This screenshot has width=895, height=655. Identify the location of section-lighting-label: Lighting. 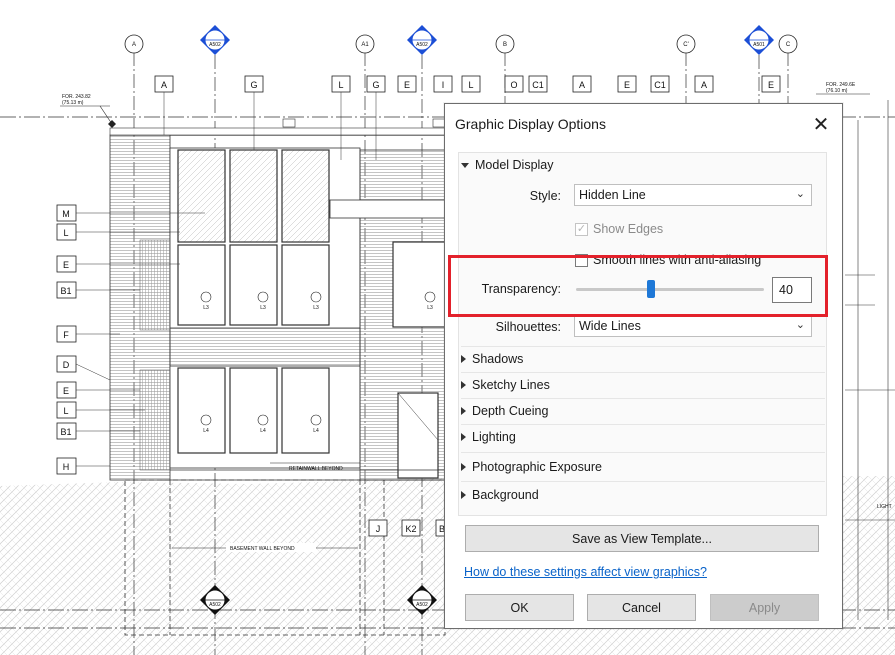
(494, 437).